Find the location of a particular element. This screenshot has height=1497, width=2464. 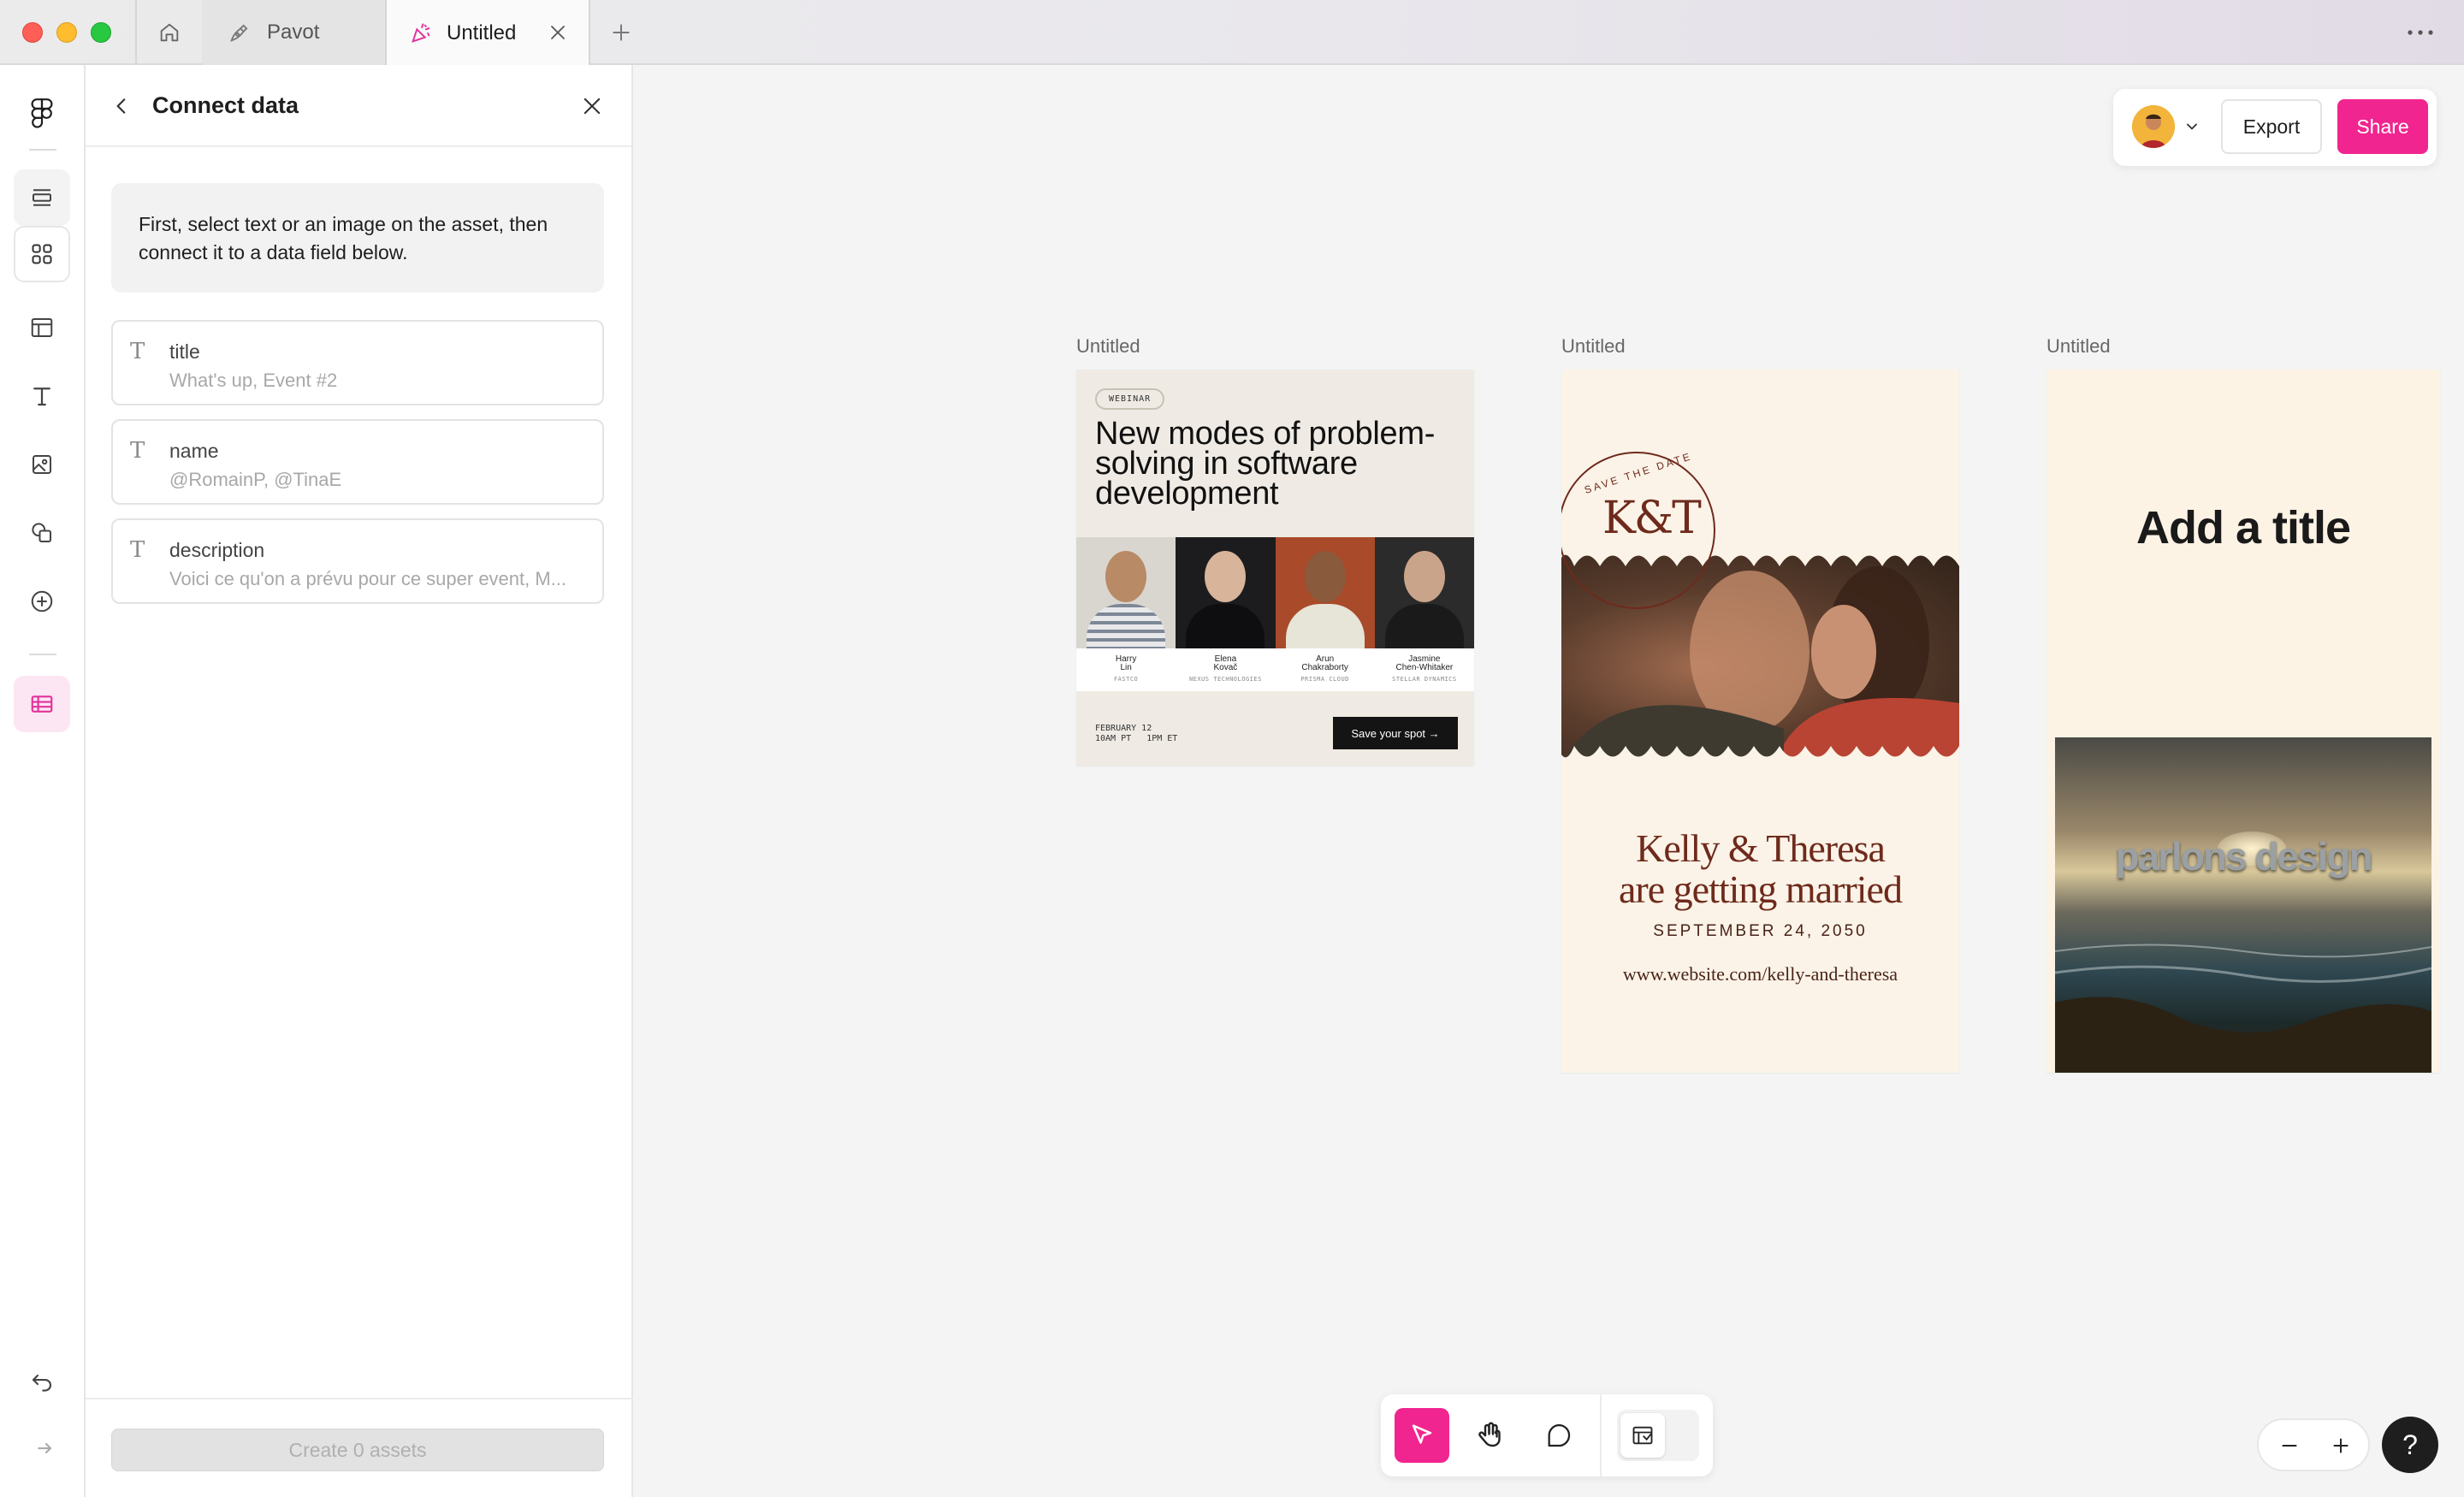

minimize-window-button is located at coordinates (66, 32).